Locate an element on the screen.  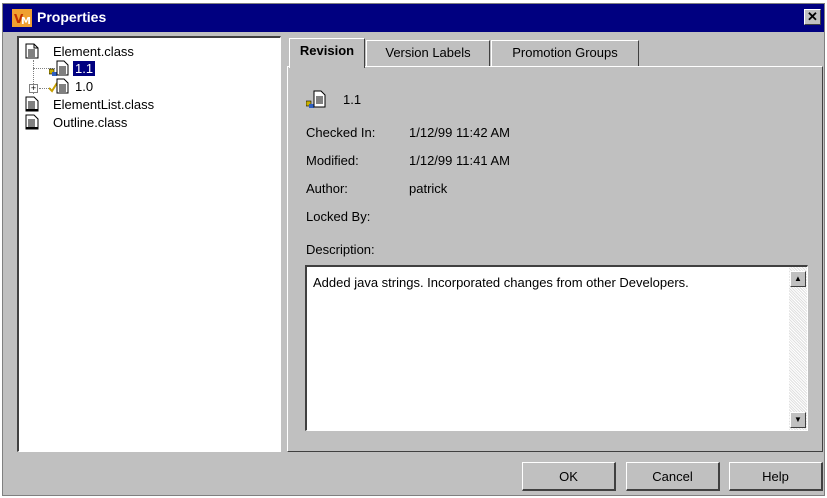
tree-item-label: 1.1 is located at coordinates (84, 68).